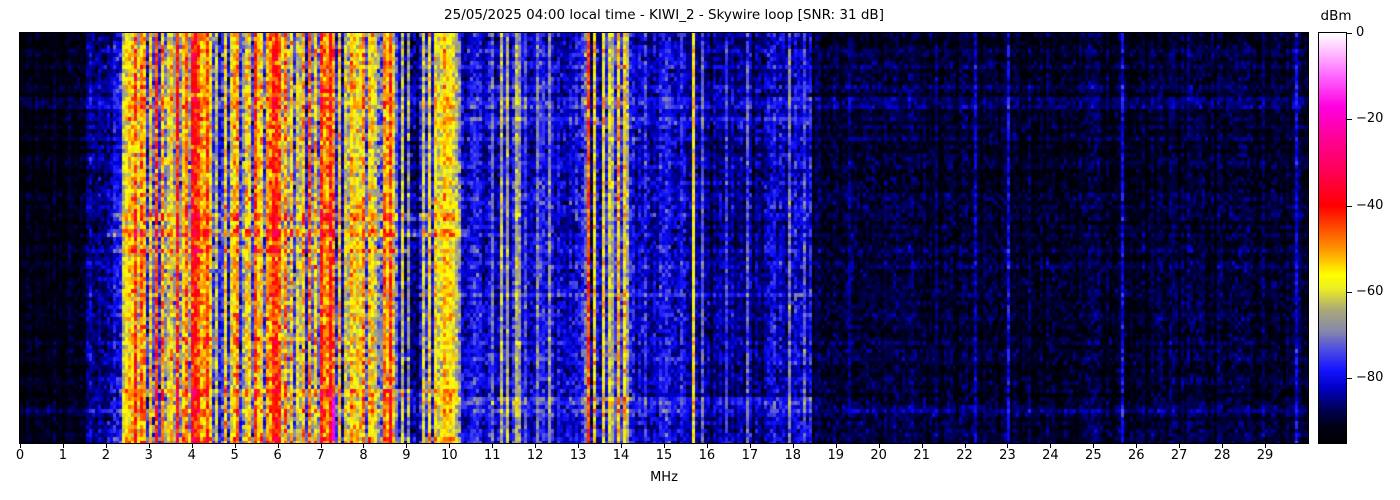 The height and width of the screenshot is (500, 1400). What do you see at coordinates (921, 455) in the screenshot?
I see `x-tick-label: 21` at bounding box center [921, 455].